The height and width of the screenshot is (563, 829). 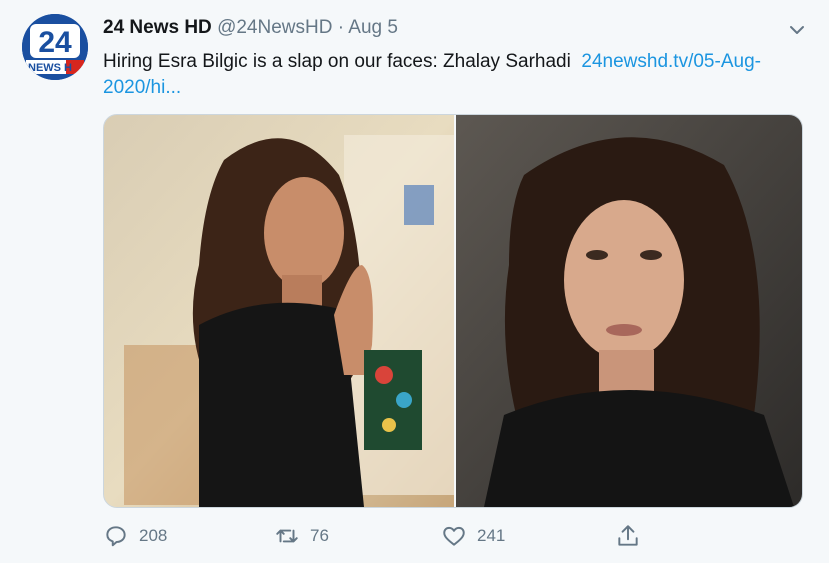 I want to click on retweet-button: 76, so click(x=301, y=536).